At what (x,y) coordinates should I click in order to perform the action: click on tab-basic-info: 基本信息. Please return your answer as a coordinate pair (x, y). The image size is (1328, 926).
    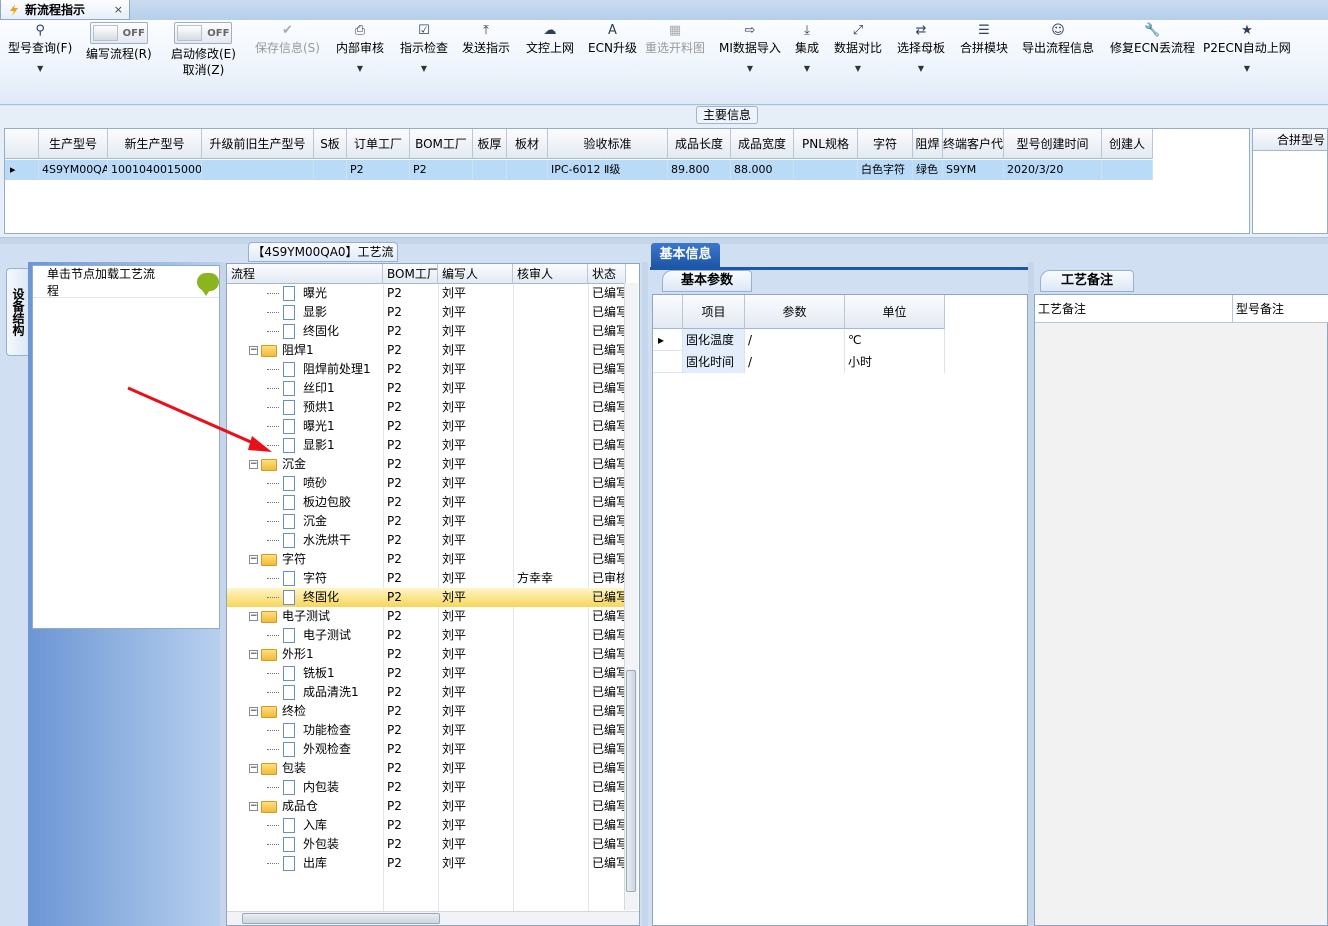
    Looking at the image, I should click on (685, 255).